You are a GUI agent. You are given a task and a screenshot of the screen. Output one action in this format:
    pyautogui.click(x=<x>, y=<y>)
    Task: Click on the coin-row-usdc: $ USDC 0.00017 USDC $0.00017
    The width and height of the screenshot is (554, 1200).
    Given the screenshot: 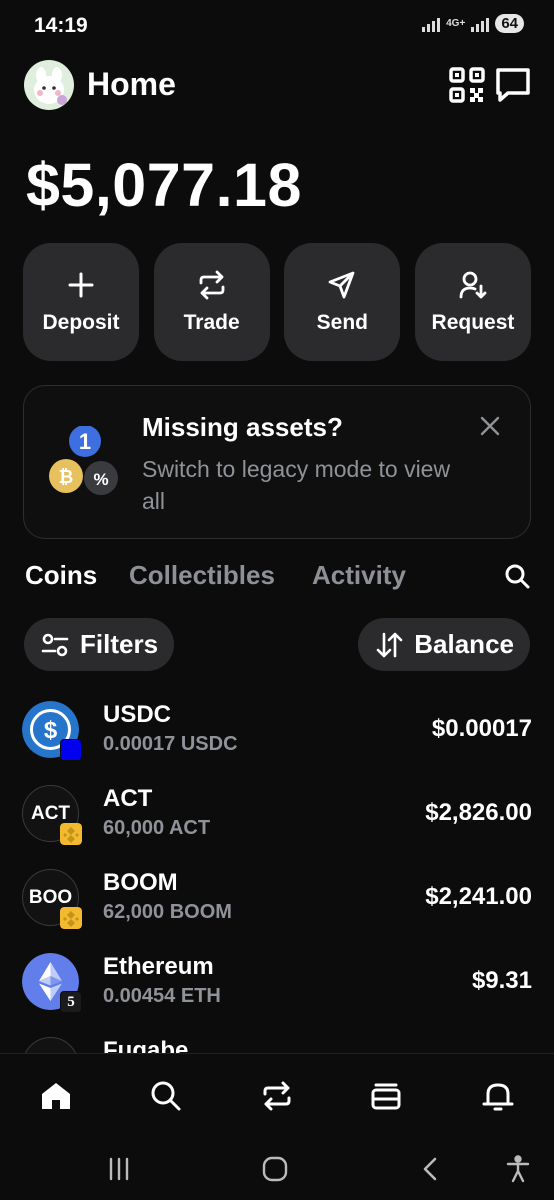 What is the action you would take?
    pyautogui.click(x=277, y=737)
    